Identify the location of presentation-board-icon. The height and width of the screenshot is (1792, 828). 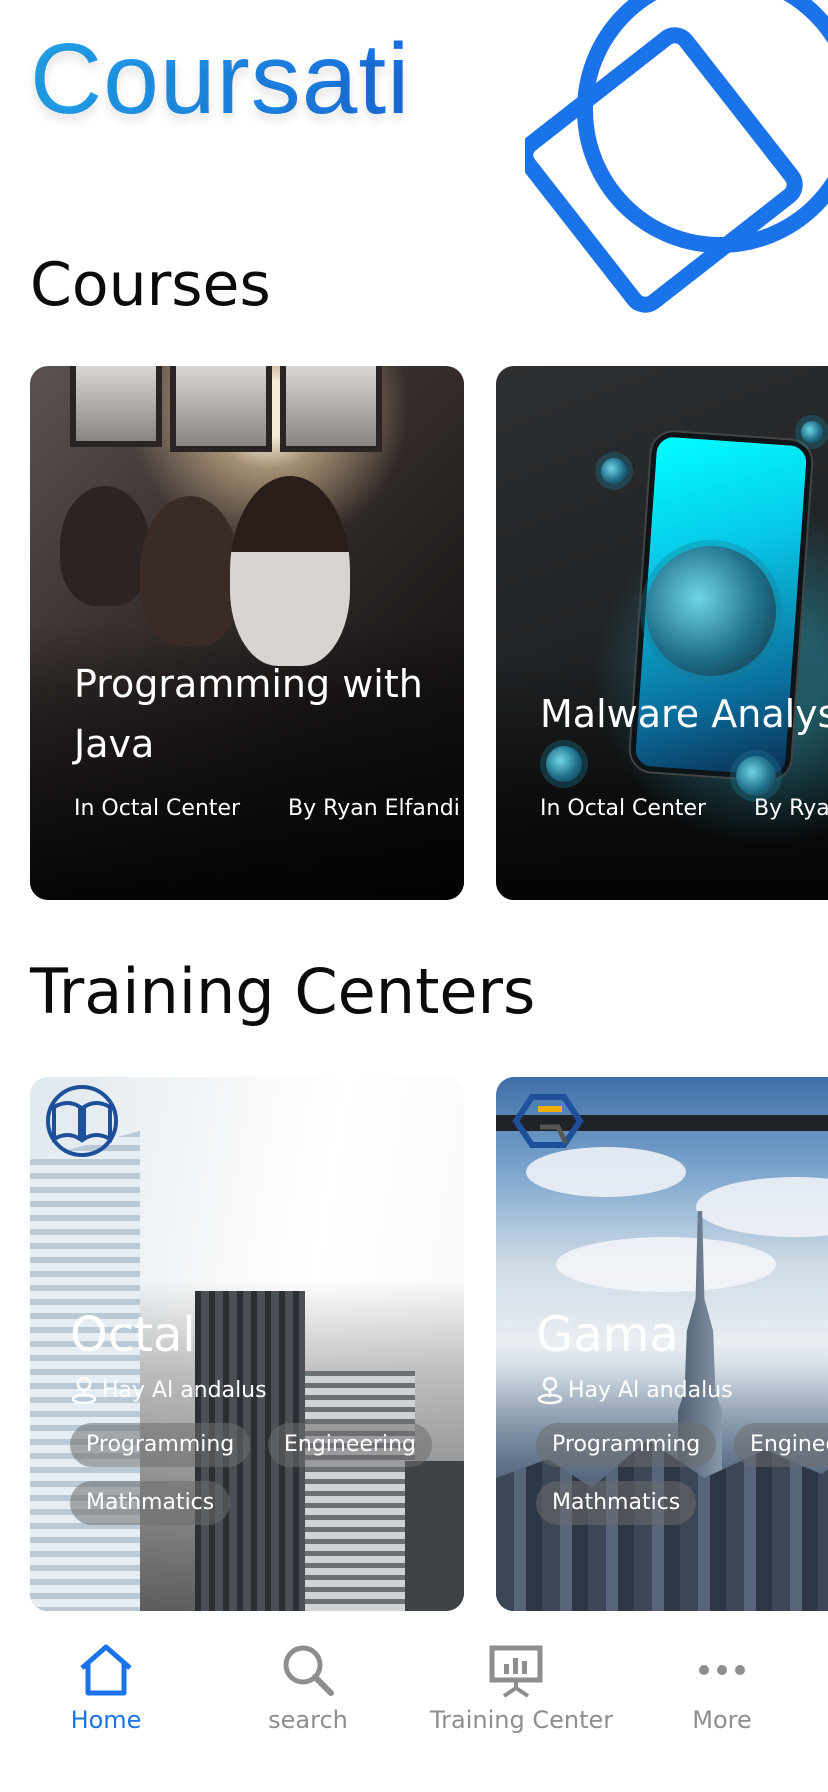
(516, 1671).